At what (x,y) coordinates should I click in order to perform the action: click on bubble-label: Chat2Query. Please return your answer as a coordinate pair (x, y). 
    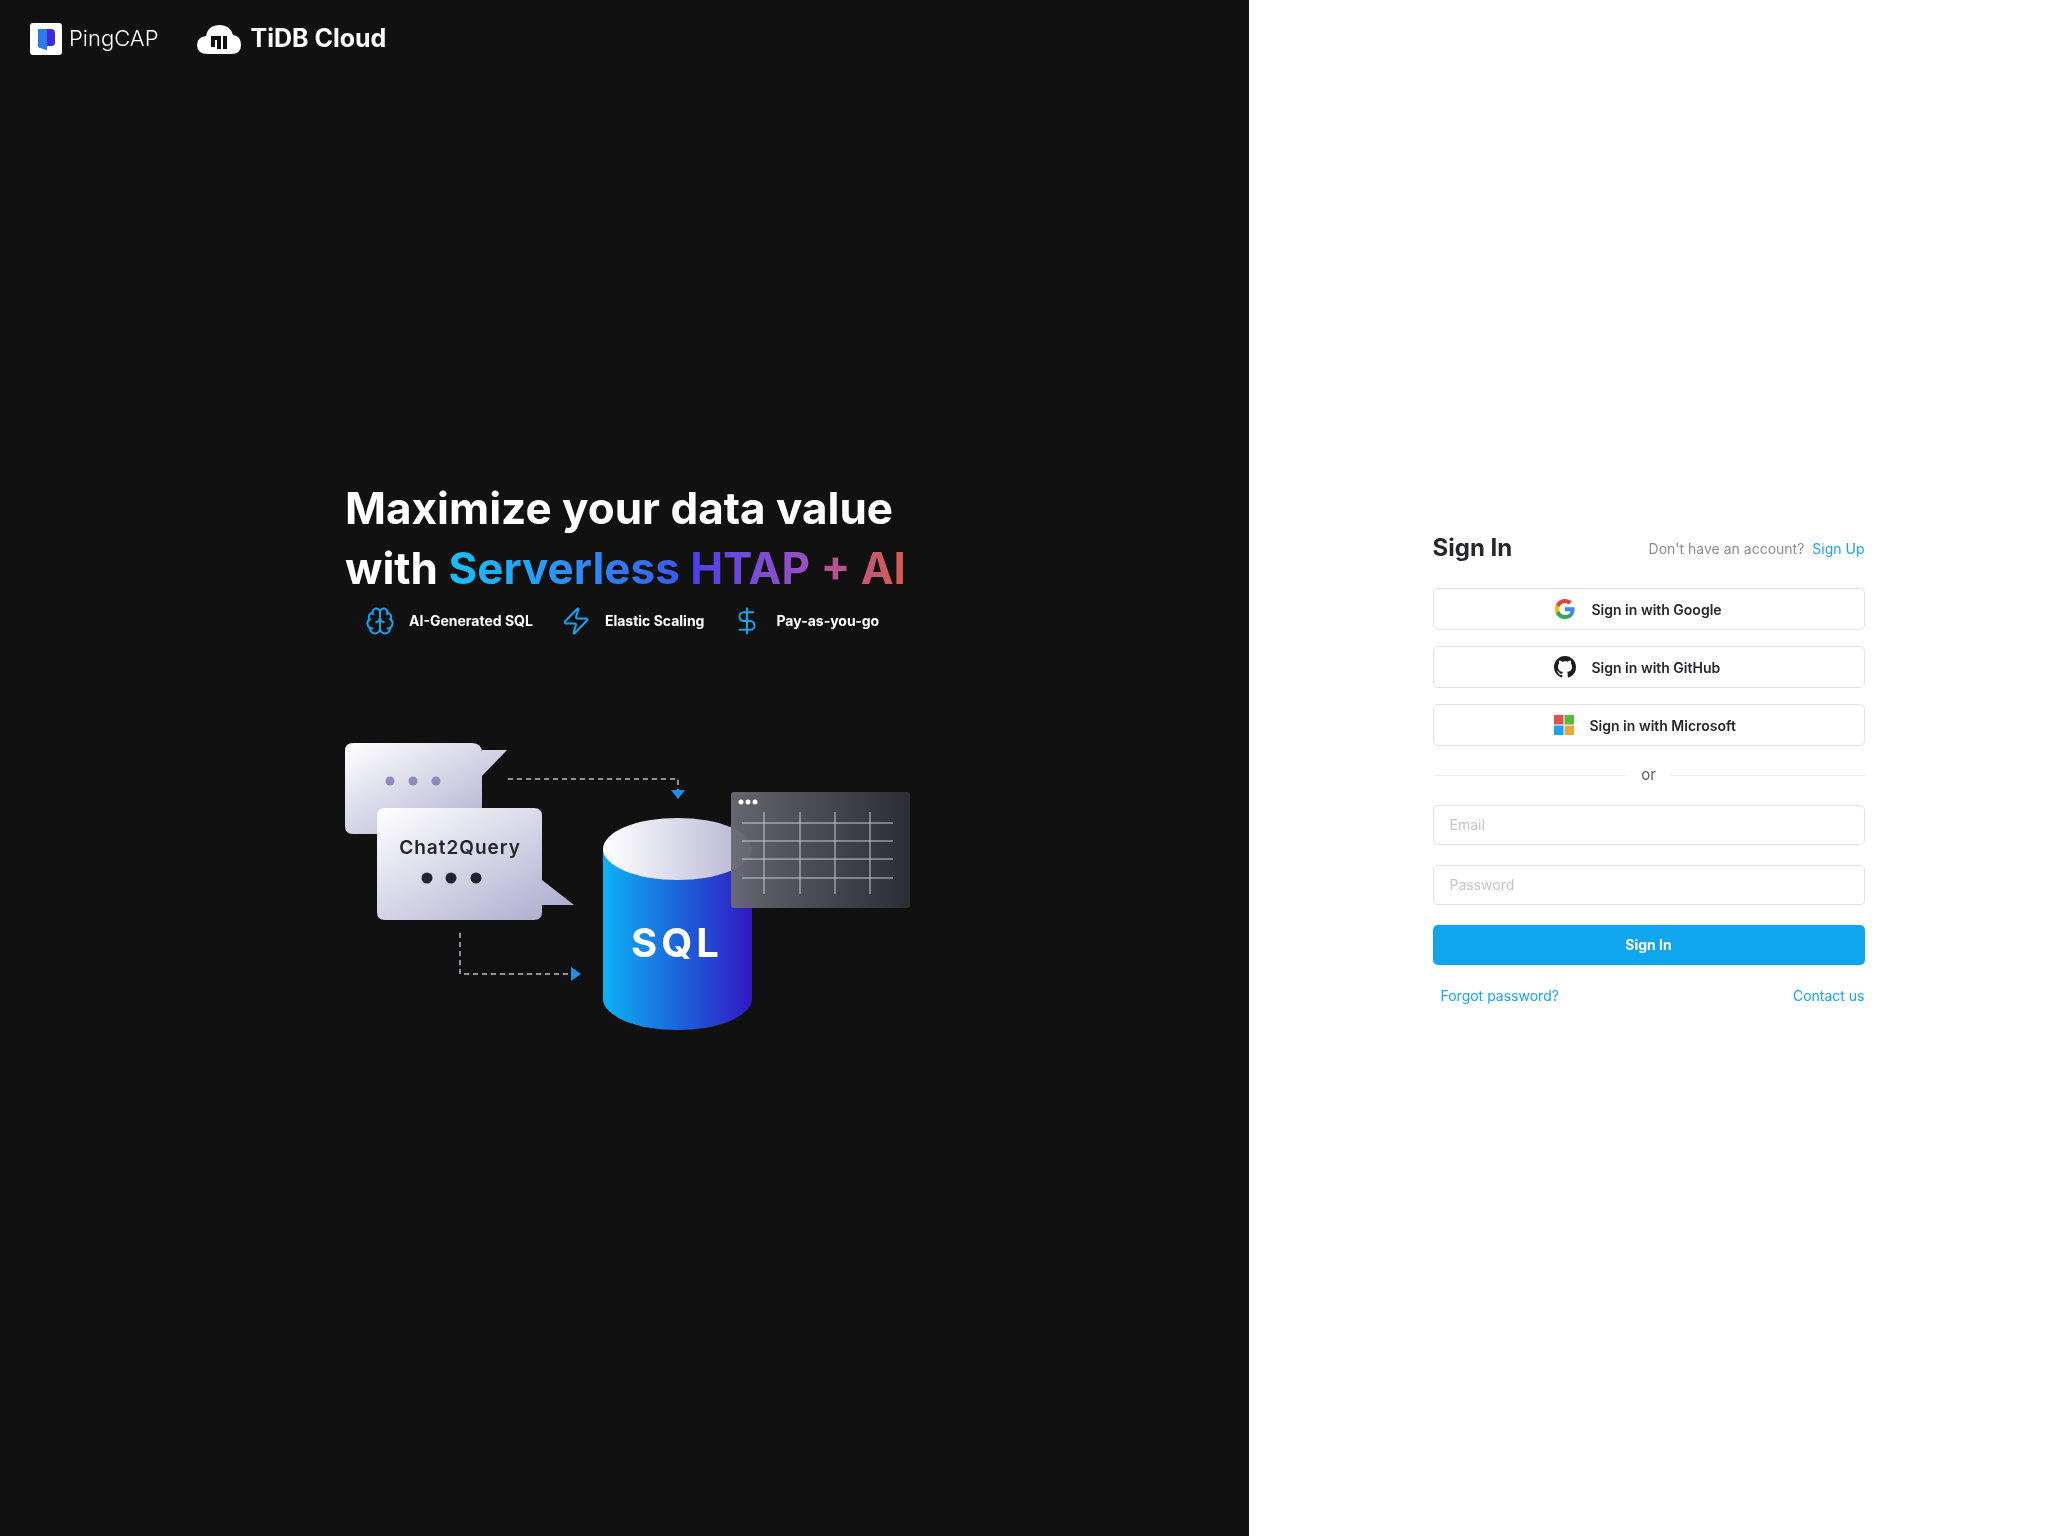
    Looking at the image, I should click on (460, 847).